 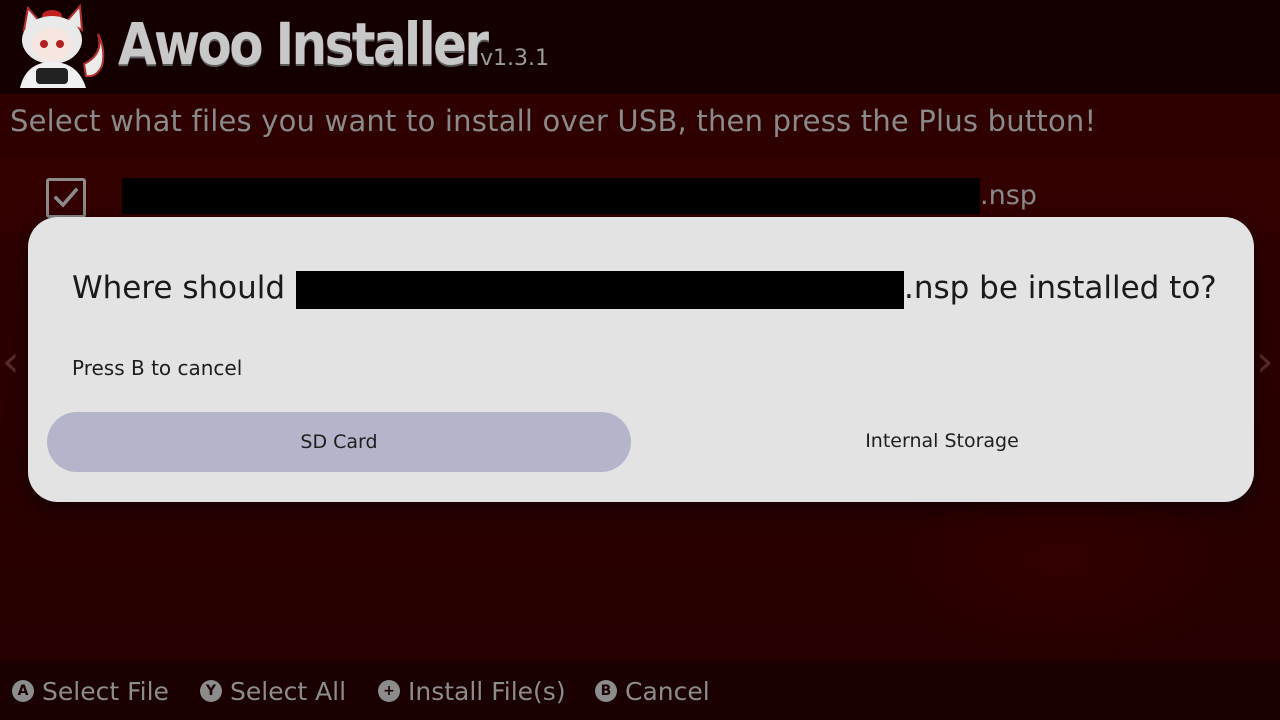 What do you see at coordinates (600, 290) in the screenshot?
I see `redacted-dialog-filename` at bounding box center [600, 290].